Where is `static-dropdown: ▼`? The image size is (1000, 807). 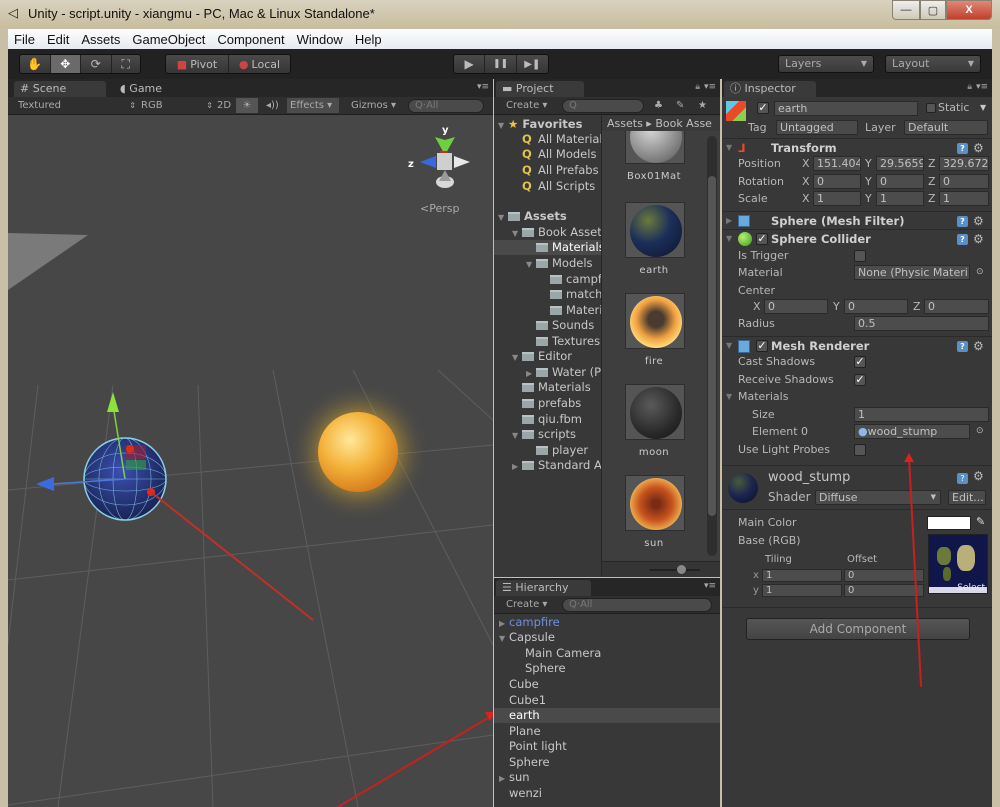 static-dropdown: ▼ is located at coordinates (983, 107).